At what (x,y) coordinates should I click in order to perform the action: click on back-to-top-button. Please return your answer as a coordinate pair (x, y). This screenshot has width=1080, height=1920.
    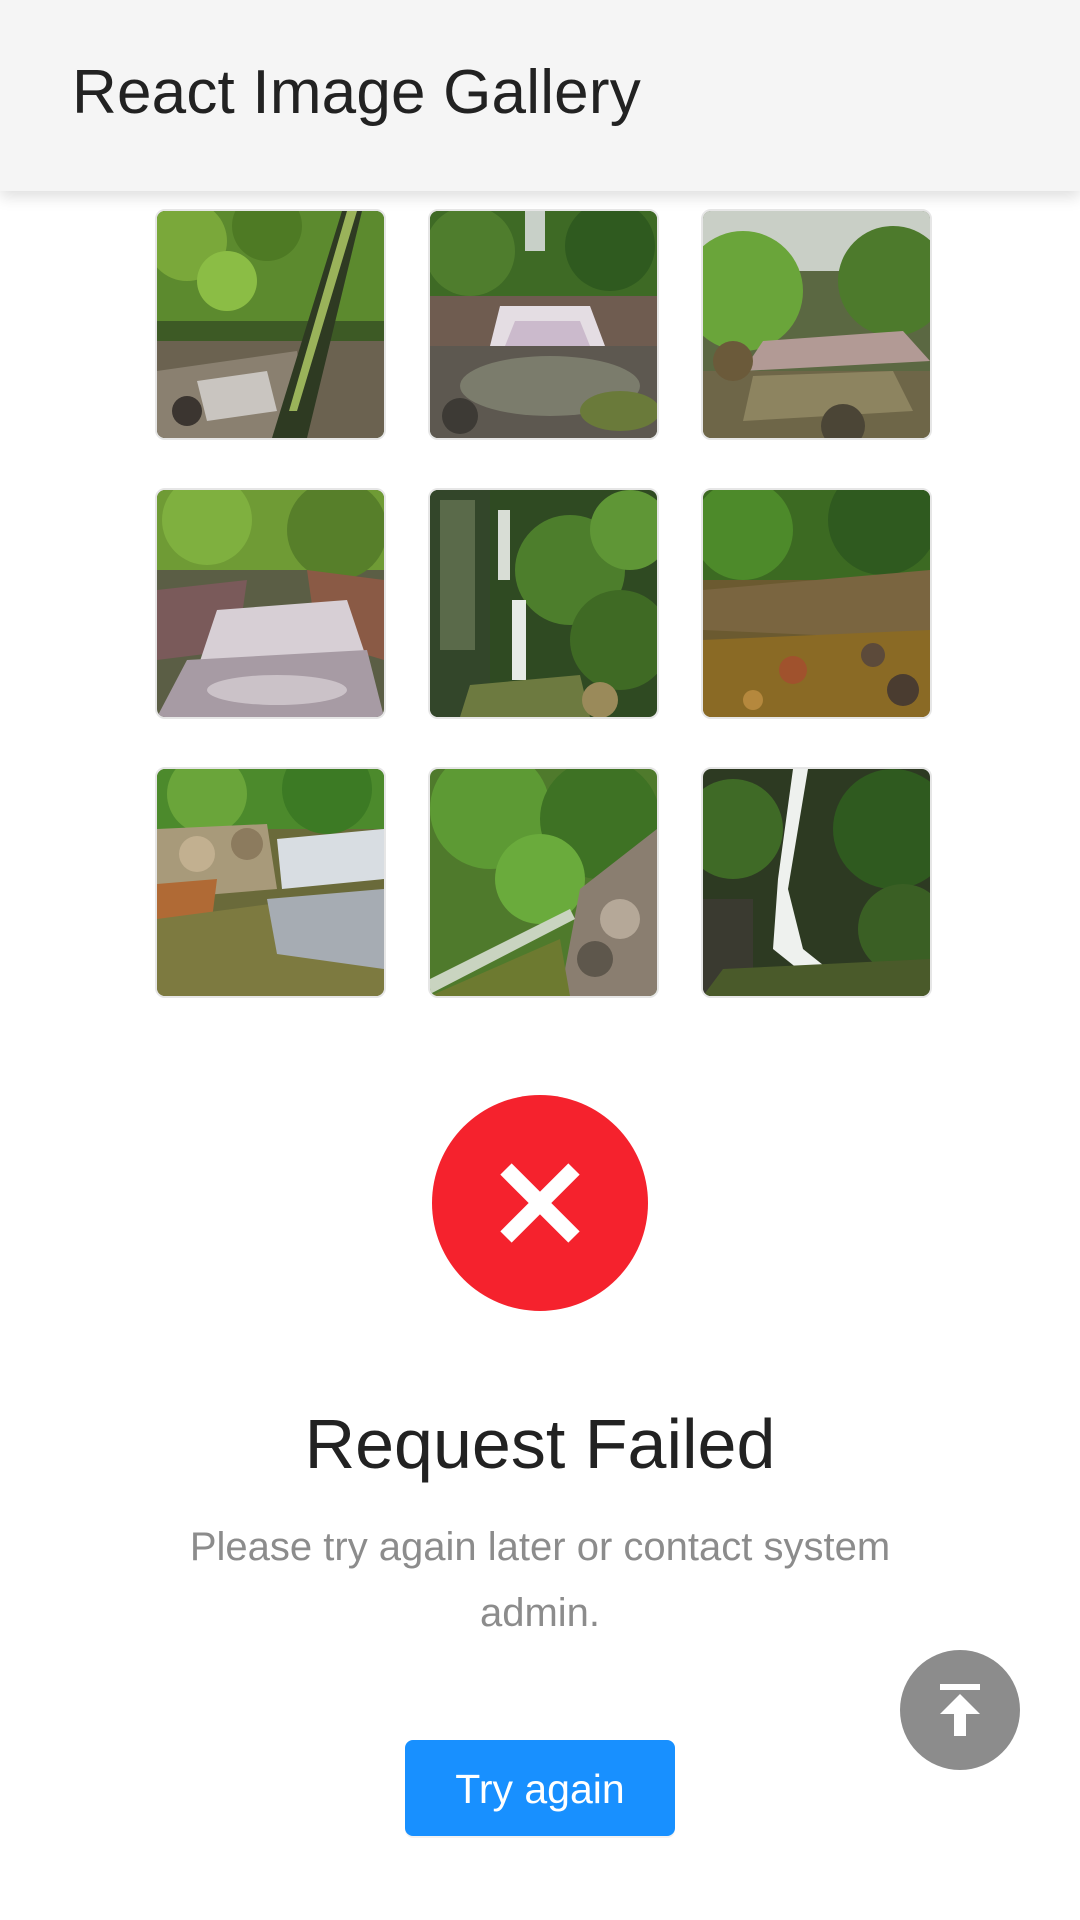
    Looking at the image, I should click on (960, 1710).